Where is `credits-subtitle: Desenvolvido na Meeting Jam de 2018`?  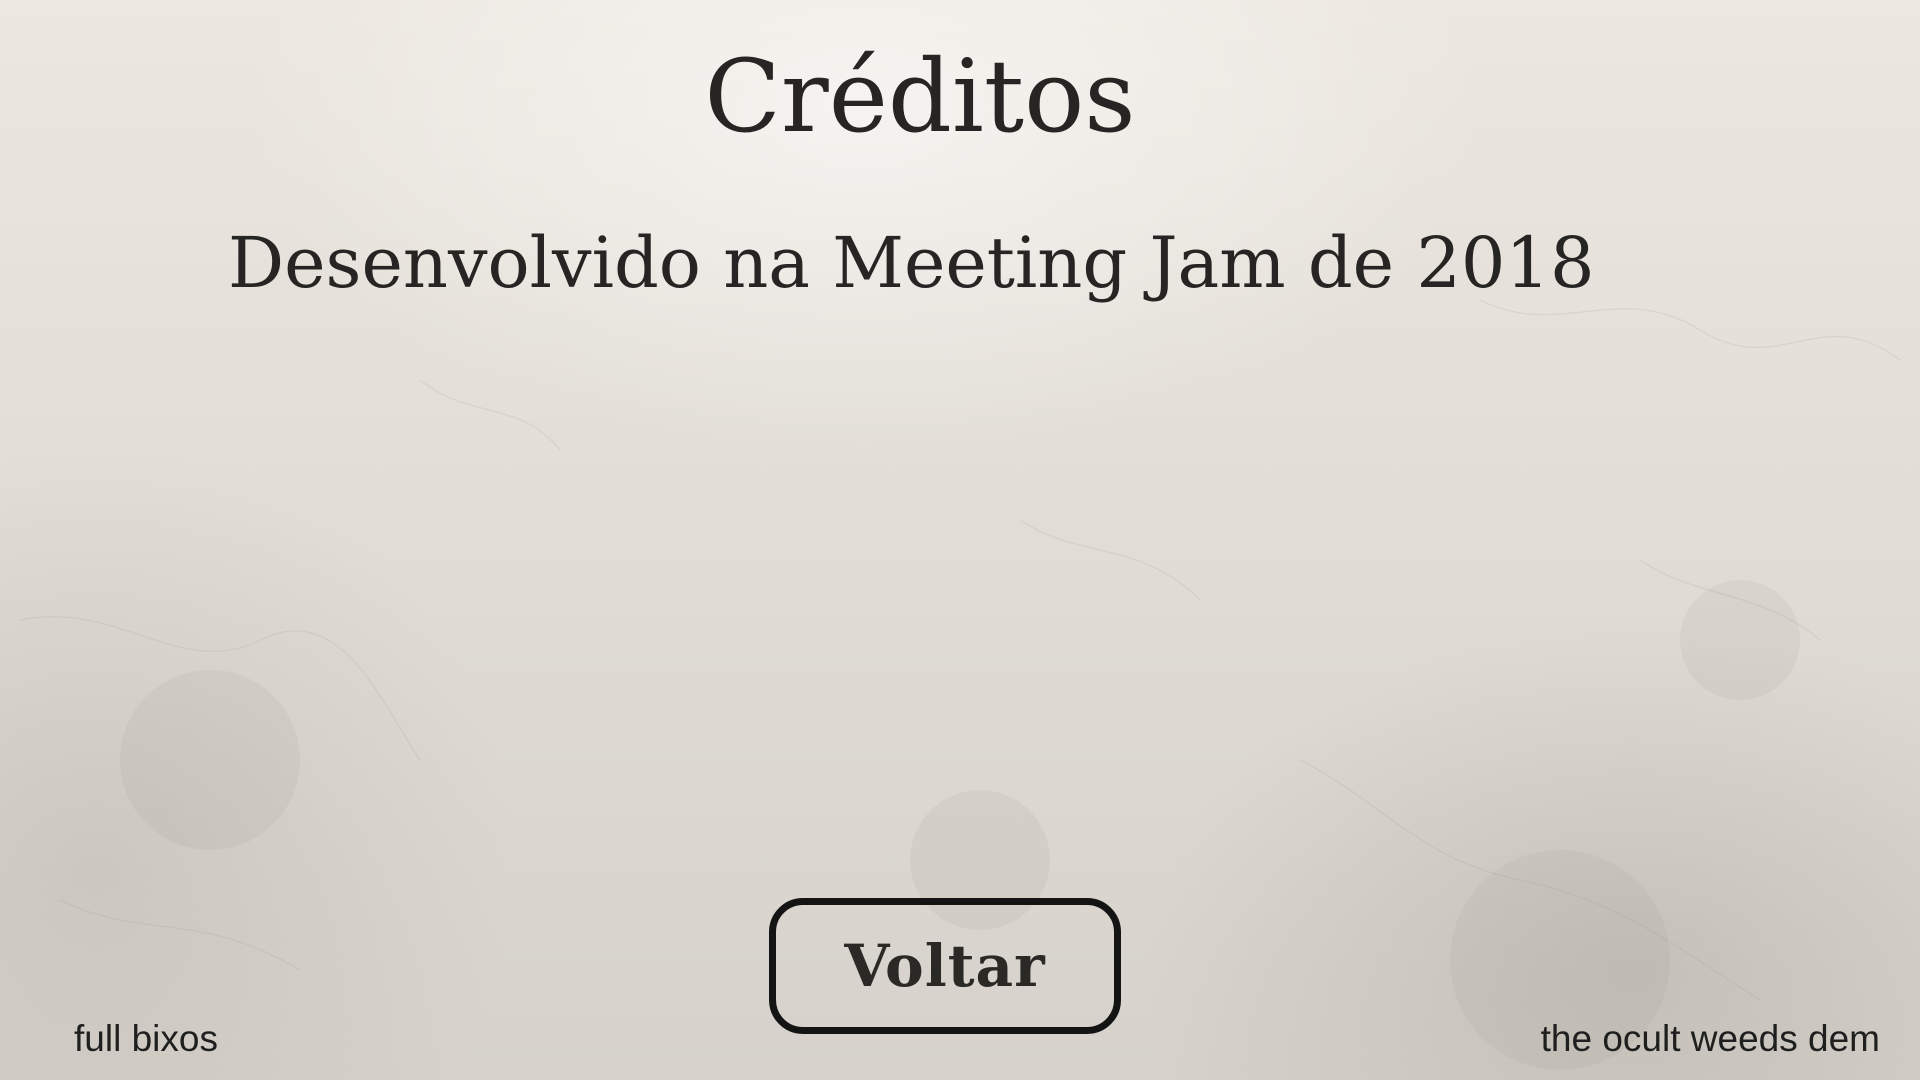 credits-subtitle: Desenvolvido na Meeting Jam de 2018 is located at coordinates (911, 263).